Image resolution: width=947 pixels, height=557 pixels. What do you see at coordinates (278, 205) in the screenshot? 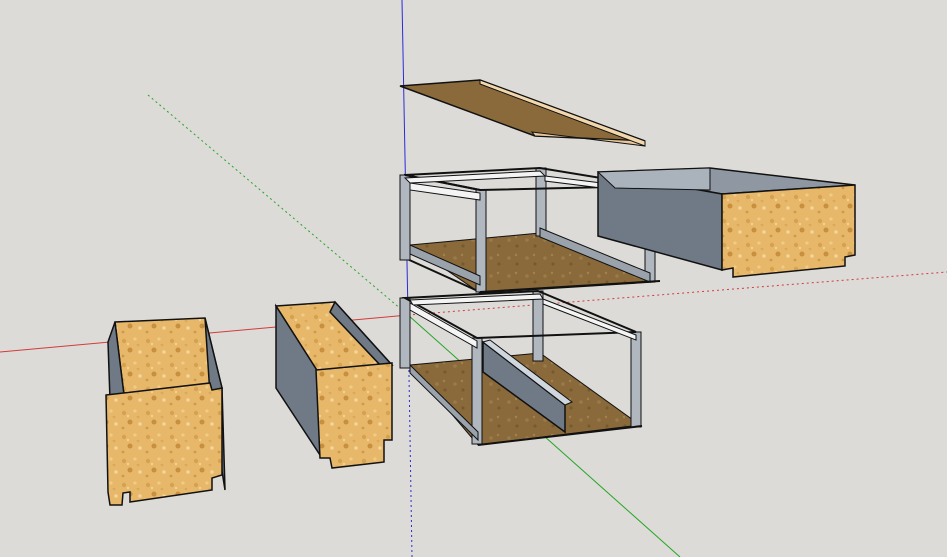
I see `axis-green-y-back` at bounding box center [278, 205].